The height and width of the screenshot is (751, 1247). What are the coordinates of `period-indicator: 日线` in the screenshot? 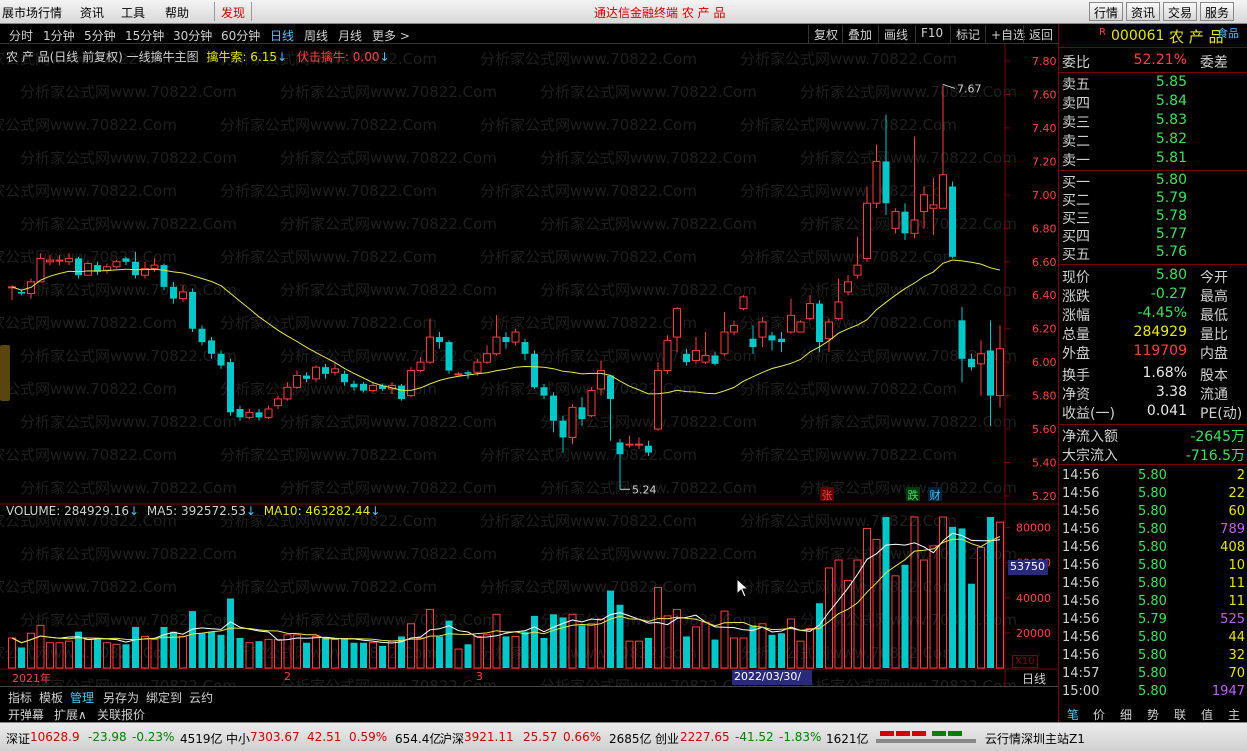 It's located at (1034, 679).